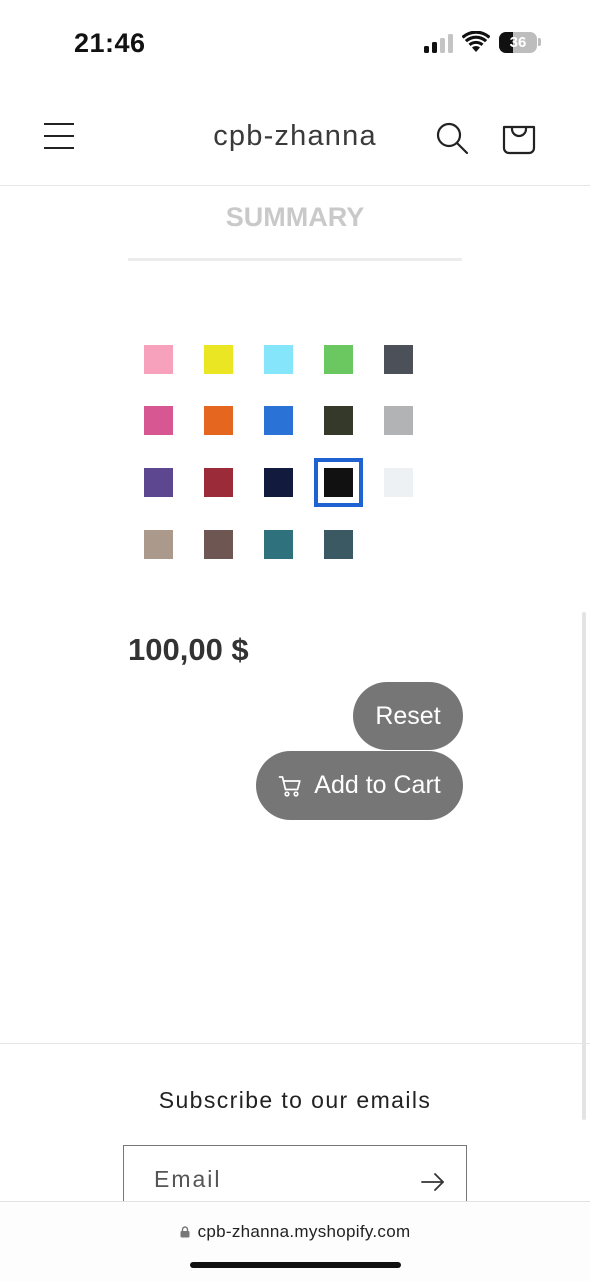 The width and height of the screenshot is (590, 1281). Describe the element at coordinates (110, 43) in the screenshot. I see `status-time: 21:46` at that location.